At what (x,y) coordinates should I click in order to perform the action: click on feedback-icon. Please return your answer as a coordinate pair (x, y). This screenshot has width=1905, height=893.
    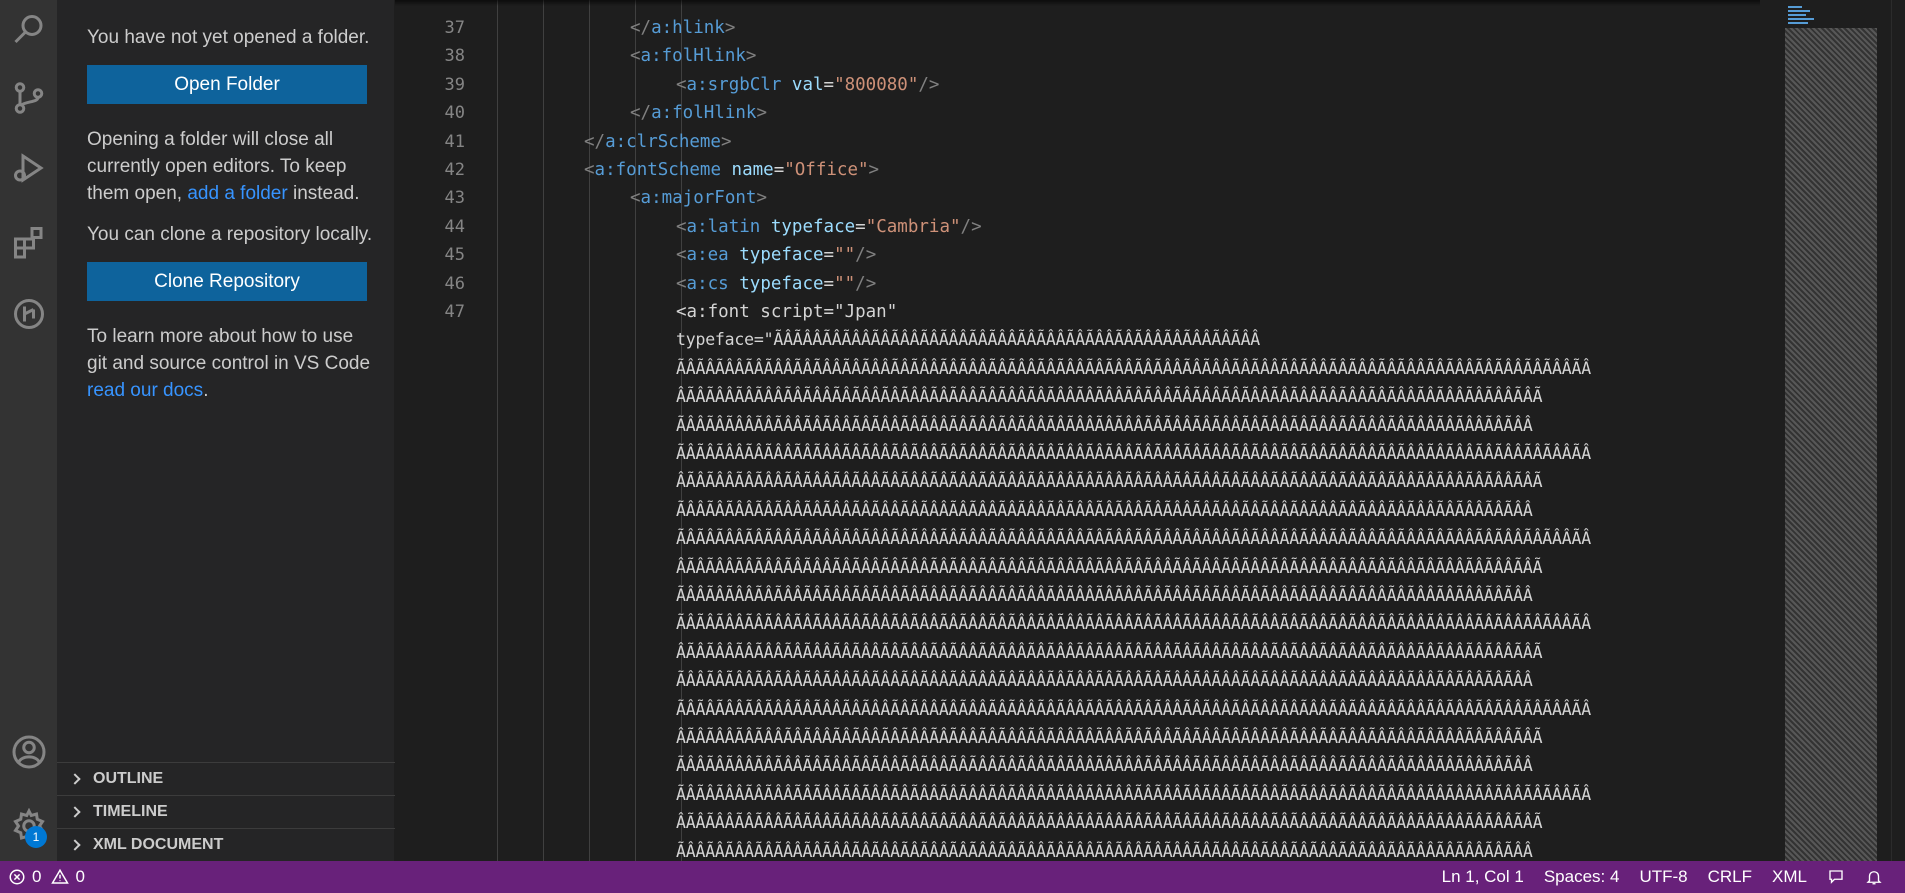
    Looking at the image, I should click on (1836, 877).